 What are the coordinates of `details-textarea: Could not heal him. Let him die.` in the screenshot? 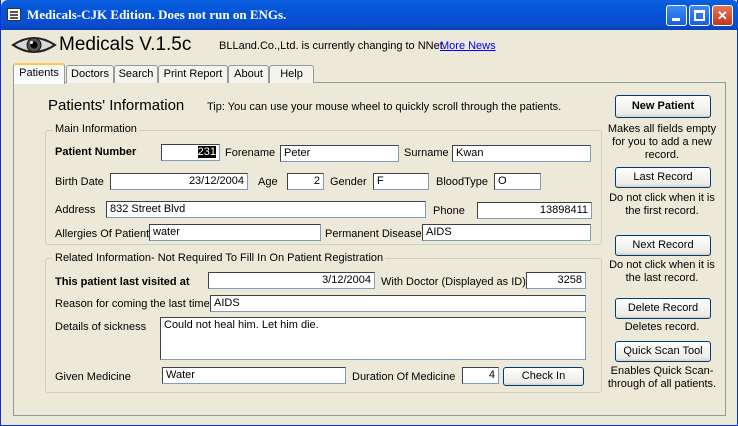 It's located at (373, 338).